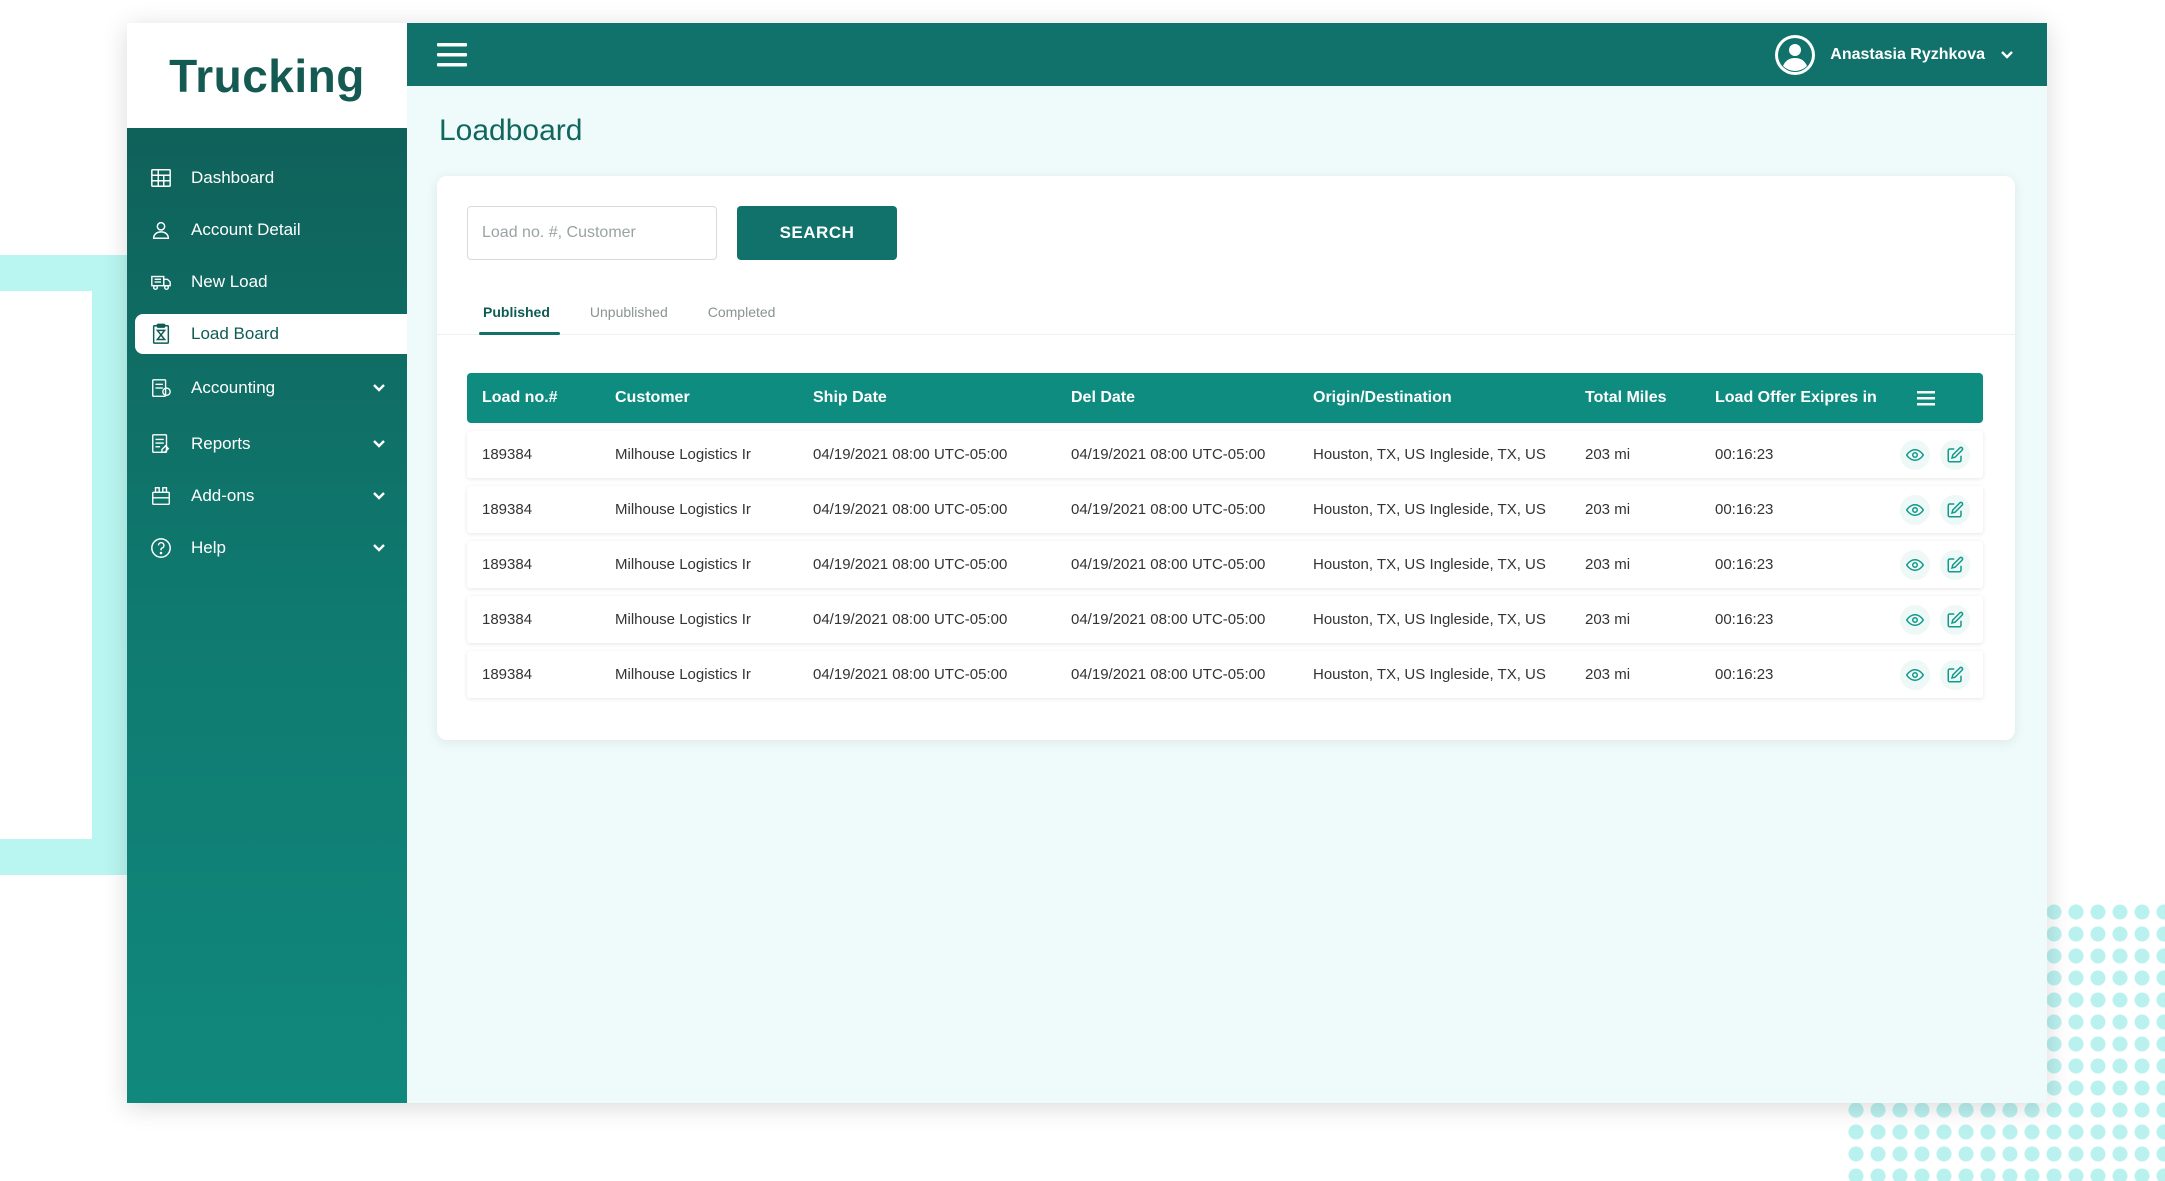 This screenshot has height=1181, width=2165. What do you see at coordinates (233, 177) in the screenshot?
I see `sidebar-item-label: Dashboard` at bounding box center [233, 177].